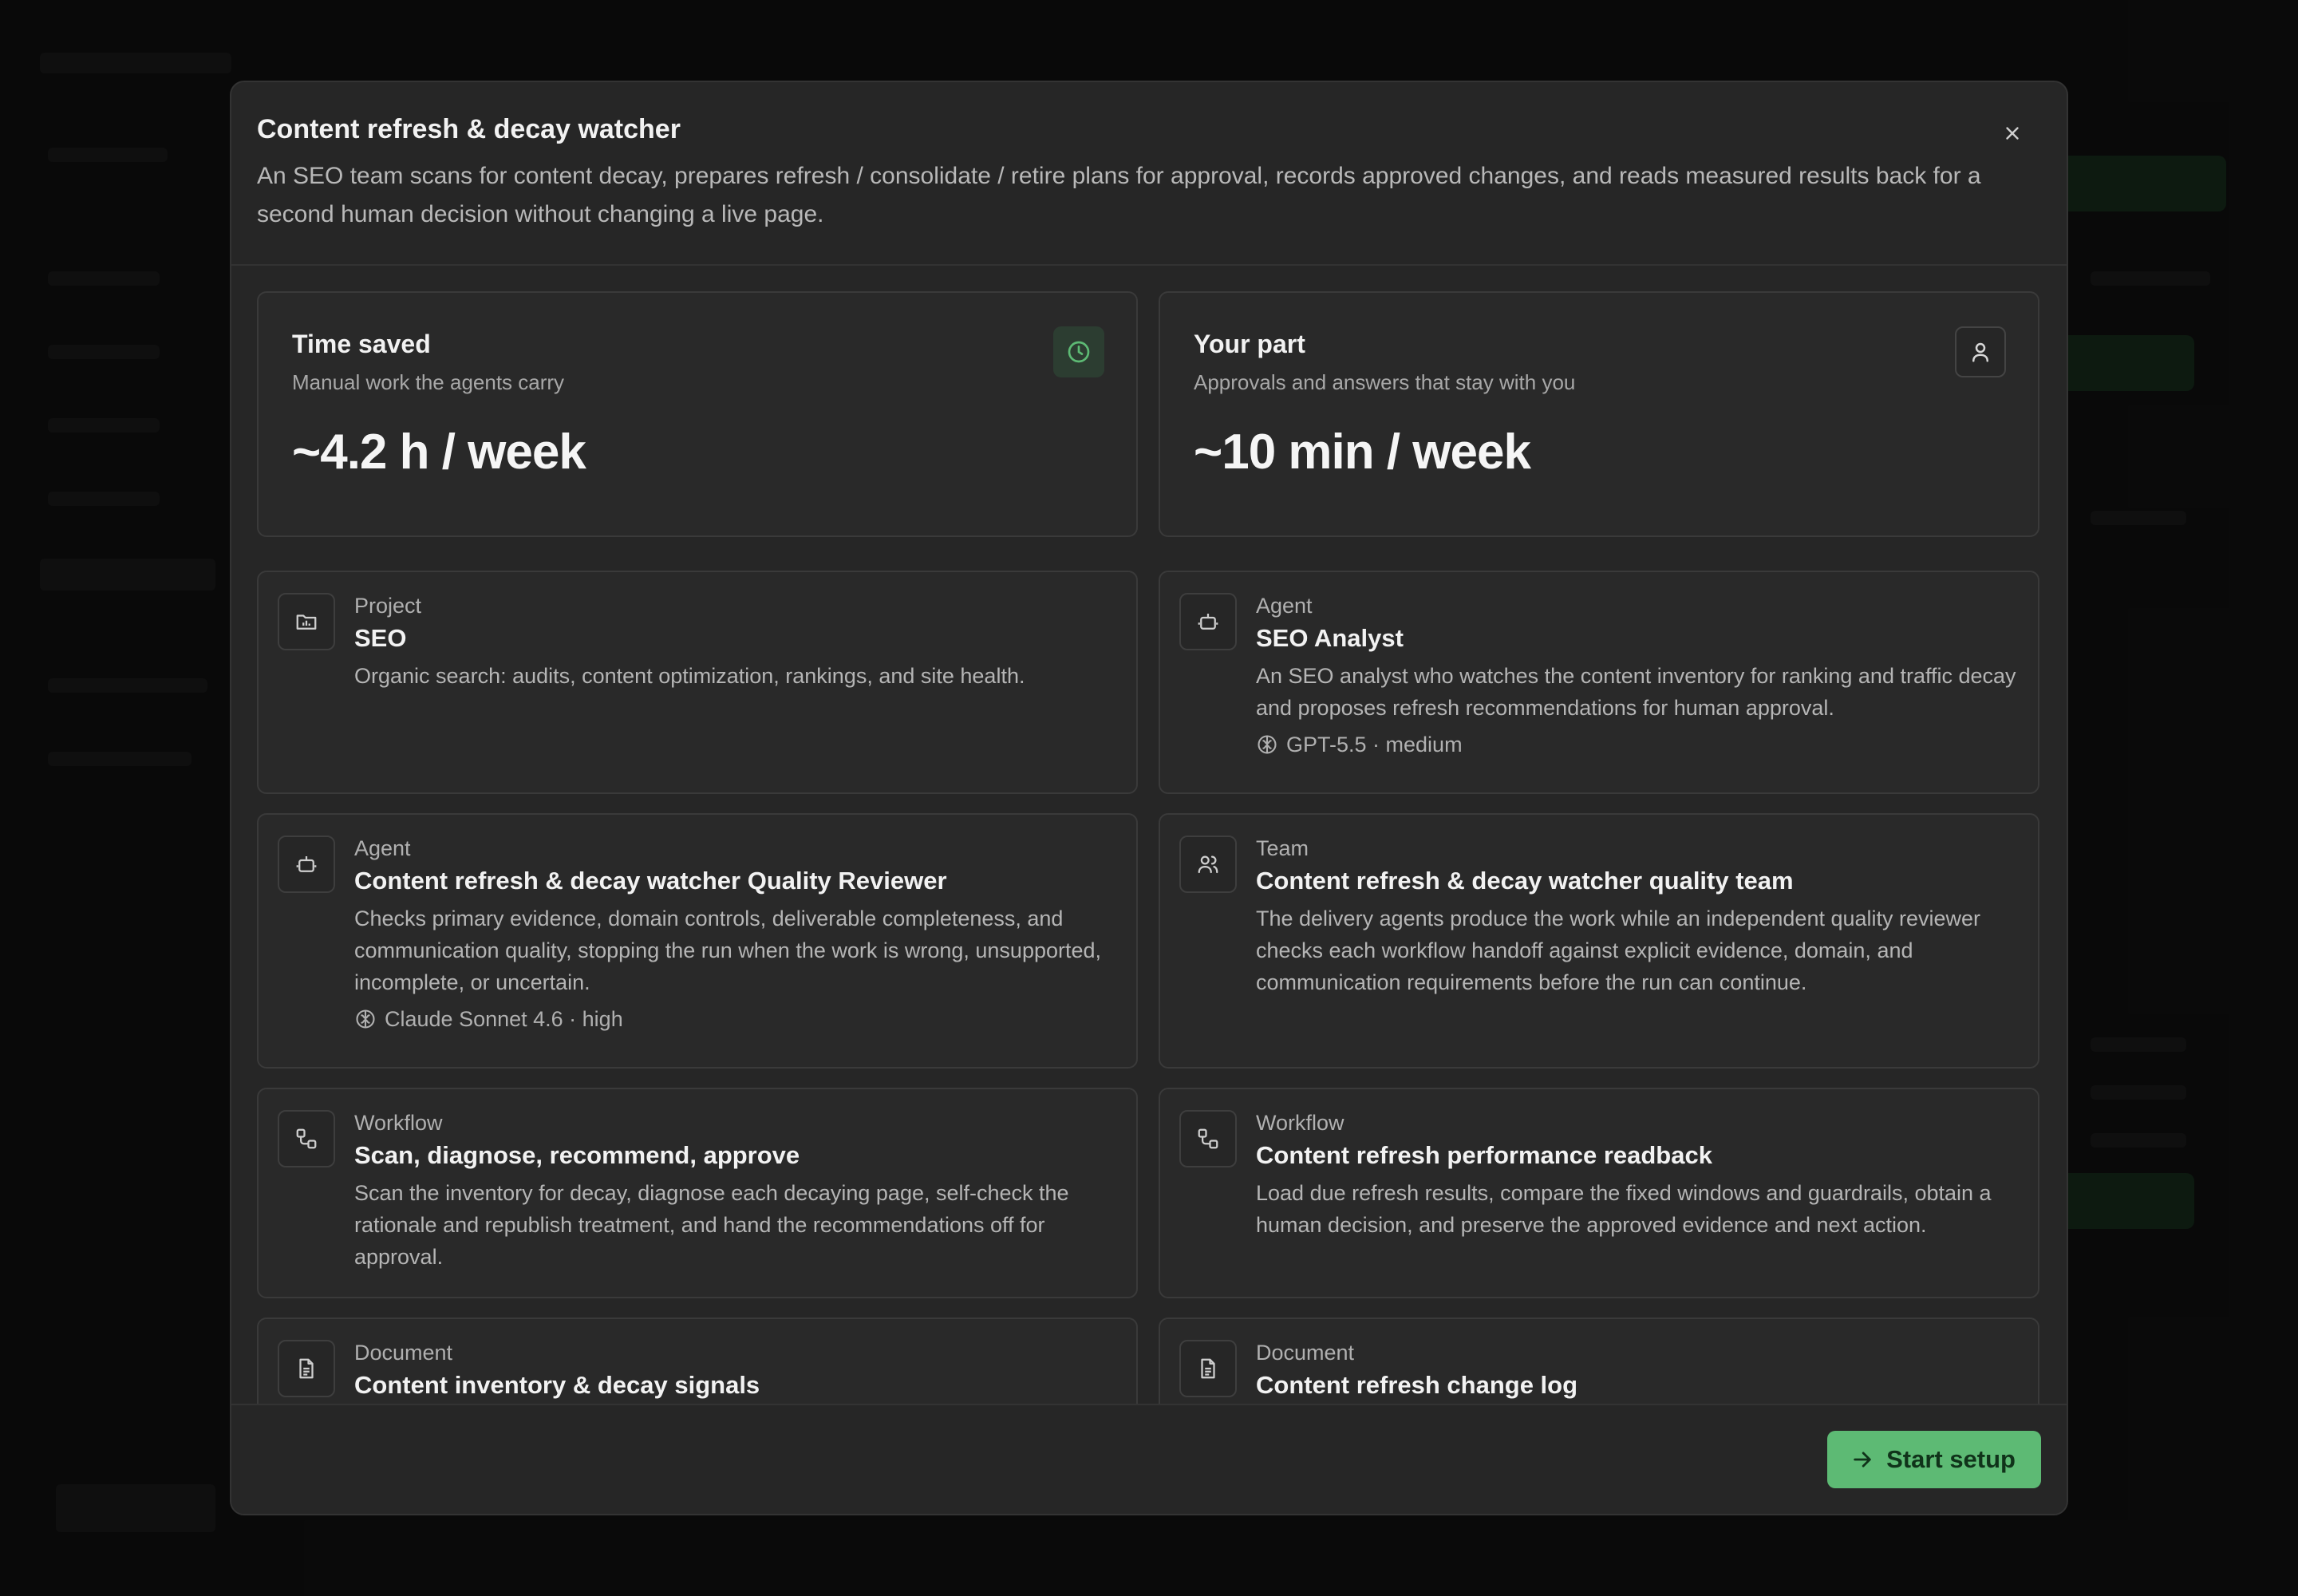 The image size is (2298, 1596). What do you see at coordinates (1417, 1385) in the screenshot?
I see `item-name: Content refresh change log` at bounding box center [1417, 1385].